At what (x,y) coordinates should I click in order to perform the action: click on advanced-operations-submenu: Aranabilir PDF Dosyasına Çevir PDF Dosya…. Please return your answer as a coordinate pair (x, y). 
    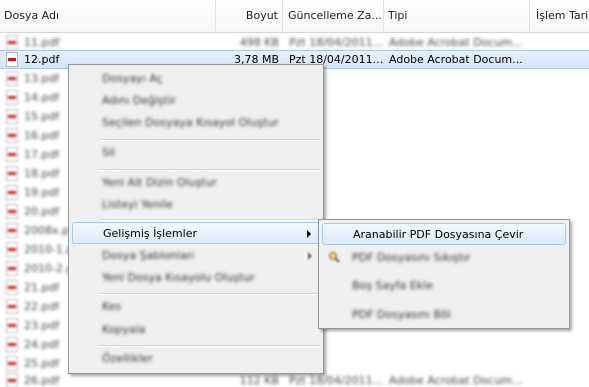
    Looking at the image, I should click on (444, 274).